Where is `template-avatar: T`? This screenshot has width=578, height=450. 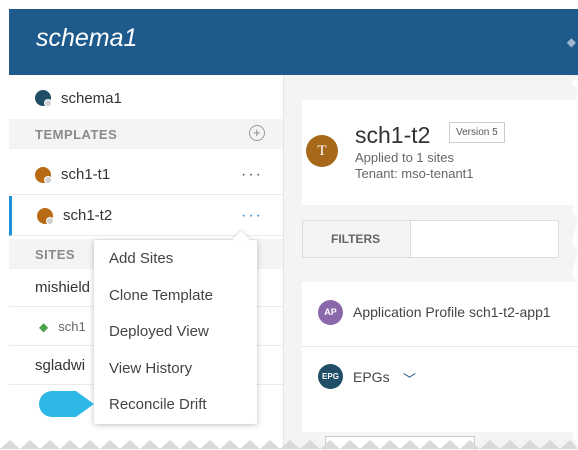
template-avatar: T is located at coordinates (322, 151).